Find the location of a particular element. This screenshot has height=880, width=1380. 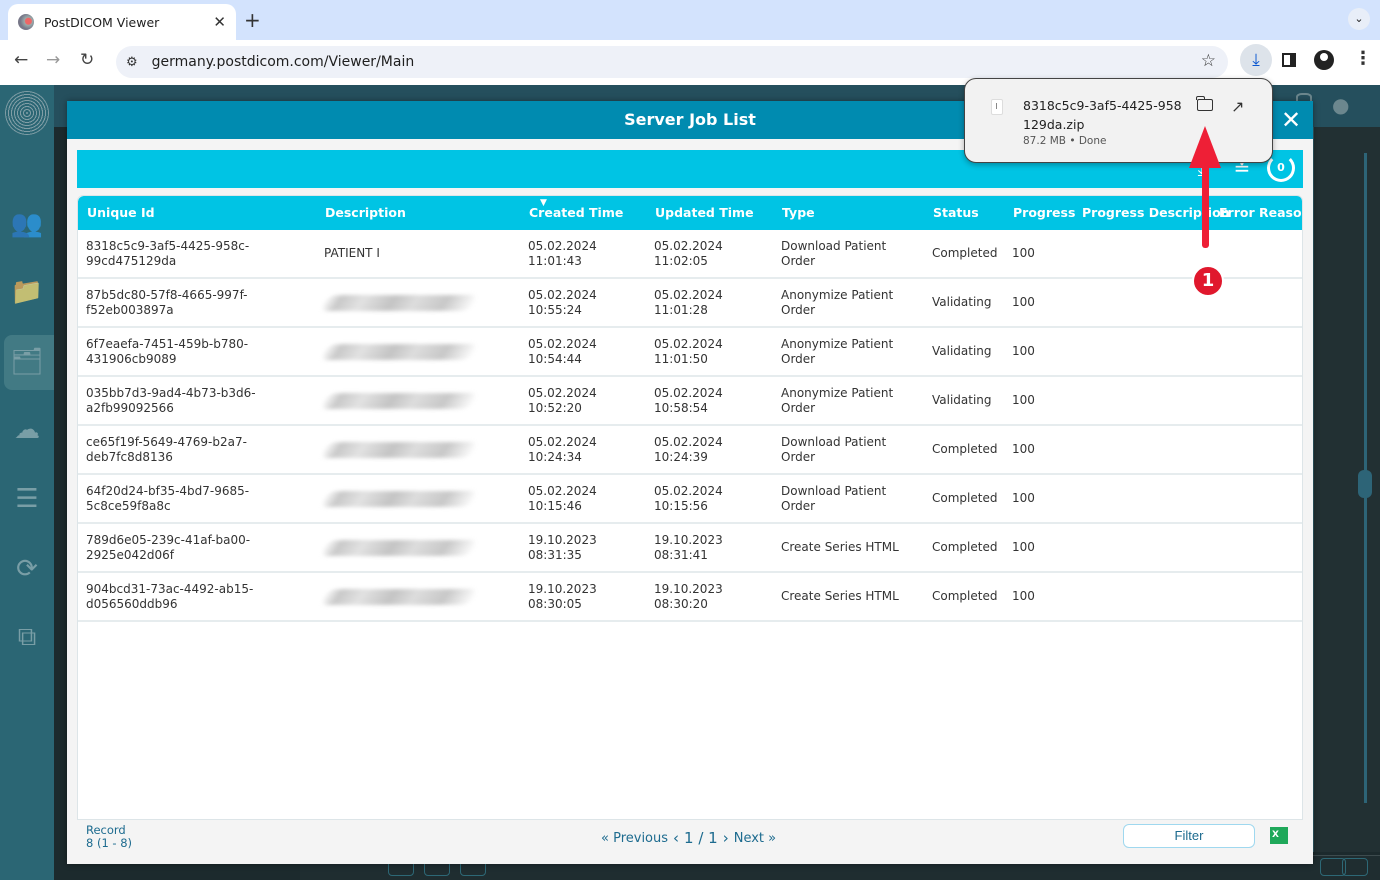

cell-type-text: Create Series HTML is located at coordinates (840, 547).